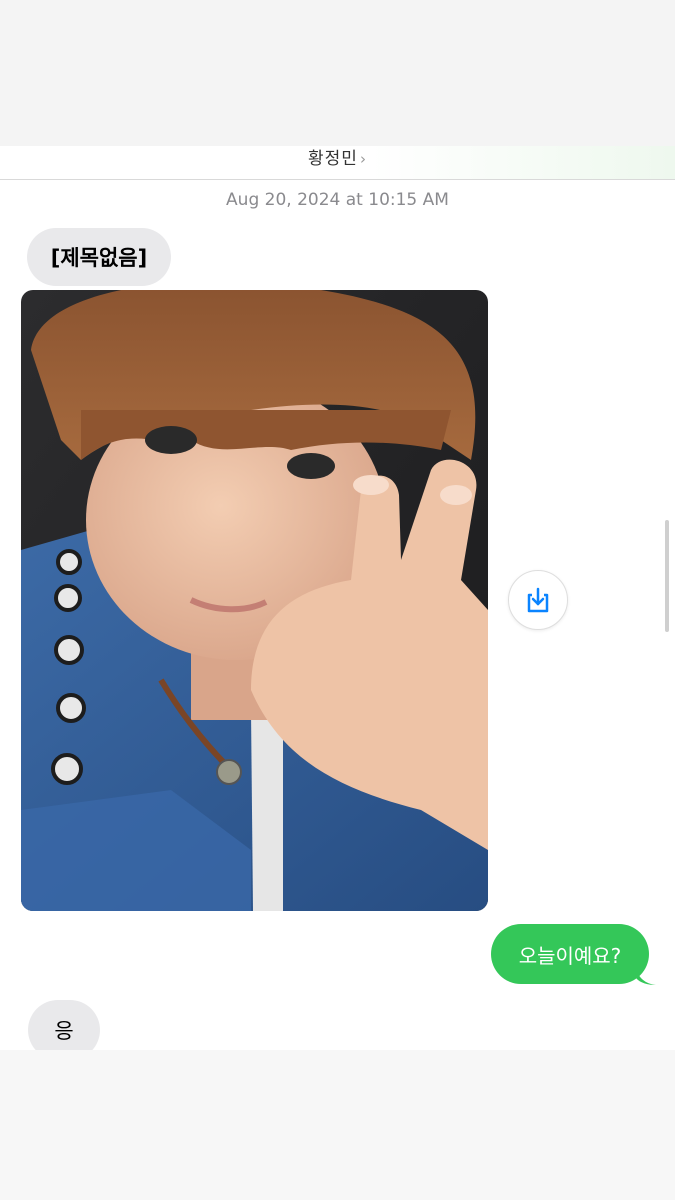 The image size is (675, 1200). I want to click on bottom-blank-area, so click(337, 1125).